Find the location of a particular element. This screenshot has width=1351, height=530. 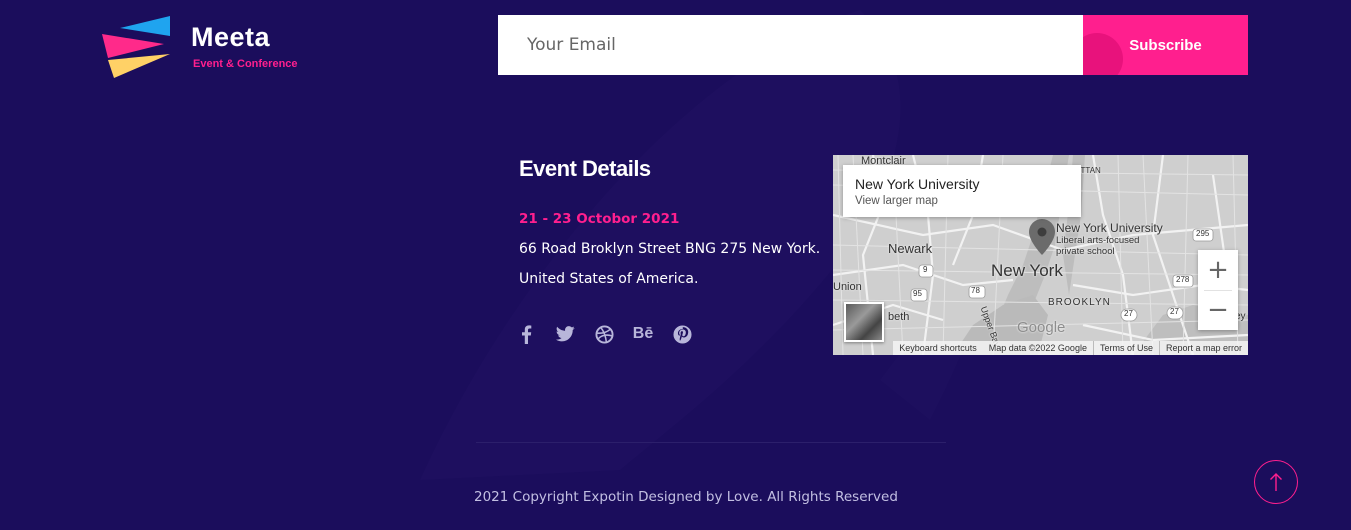

keyboard-shortcuts-link: Keyboard shortcuts is located at coordinates (938, 348).